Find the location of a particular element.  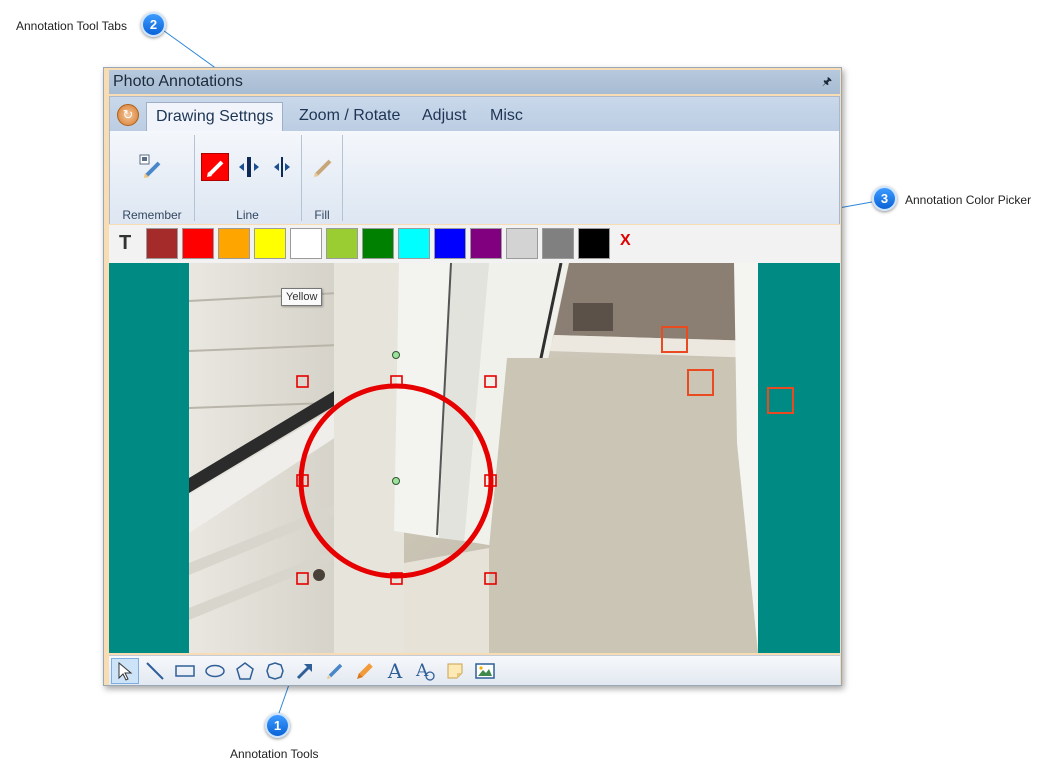

swatch-blue is located at coordinates (450, 243).